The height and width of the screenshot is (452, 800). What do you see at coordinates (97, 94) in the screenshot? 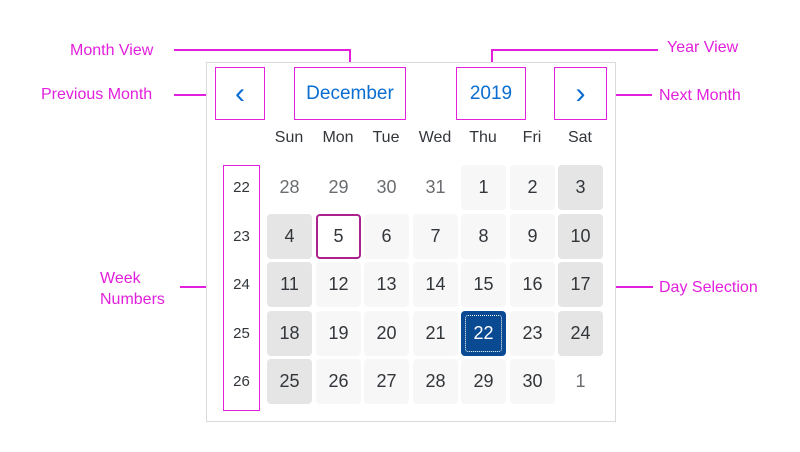
I see `previous-month-label: Previous Month` at bounding box center [97, 94].